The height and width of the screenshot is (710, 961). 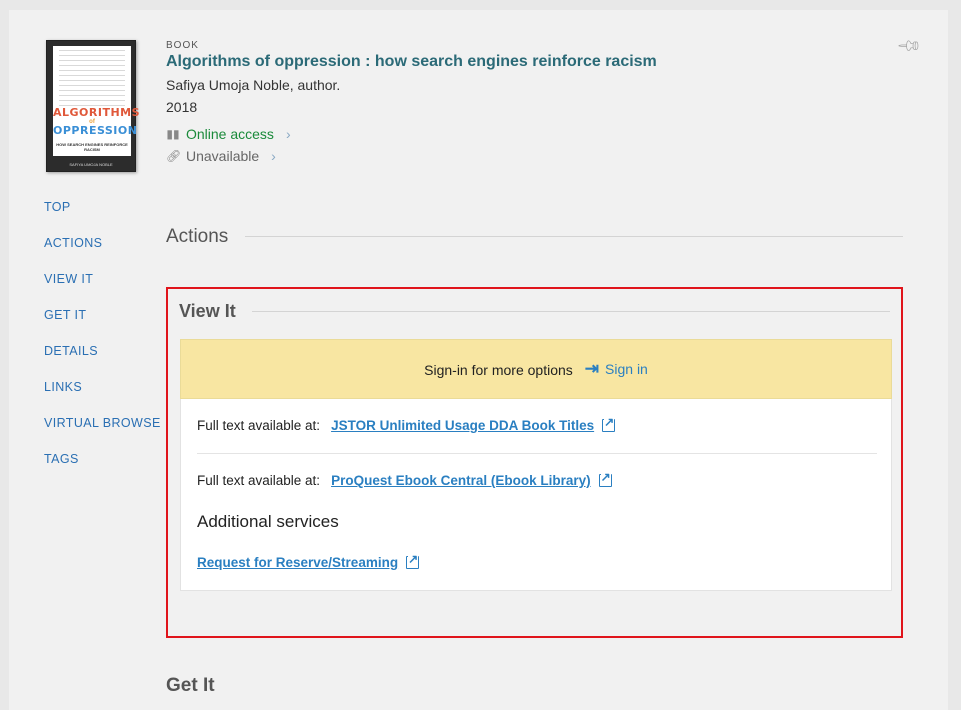 What do you see at coordinates (462, 425) in the screenshot?
I see `jstor-link: JSTOR Unlimited Usage DDA Book Titles` at bounding box center [462, 425].